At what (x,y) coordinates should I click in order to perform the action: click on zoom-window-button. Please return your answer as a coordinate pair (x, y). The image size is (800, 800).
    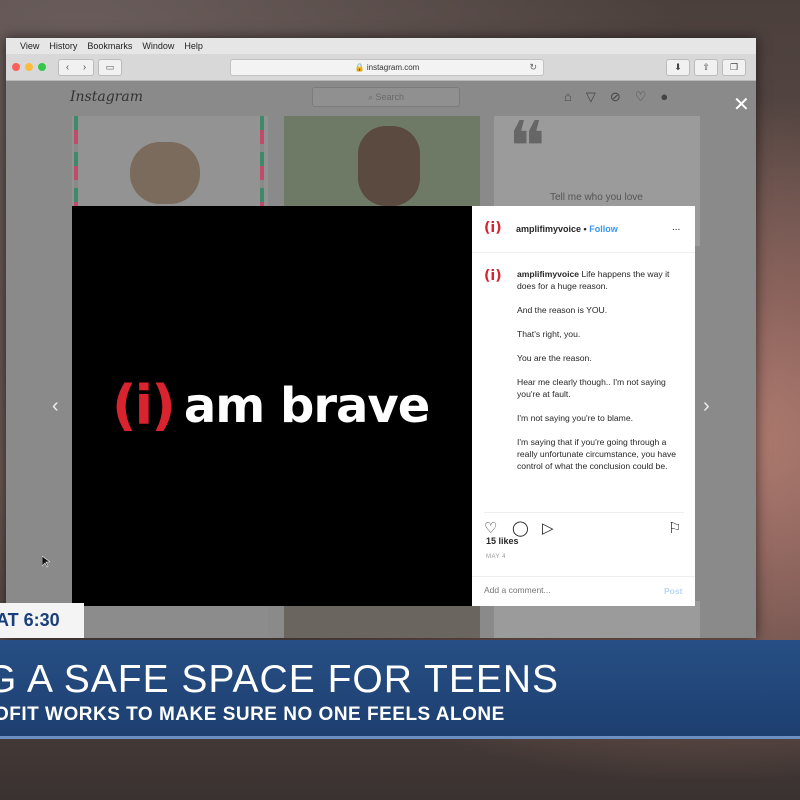
    Looking at the image, I should click on (42, 67).